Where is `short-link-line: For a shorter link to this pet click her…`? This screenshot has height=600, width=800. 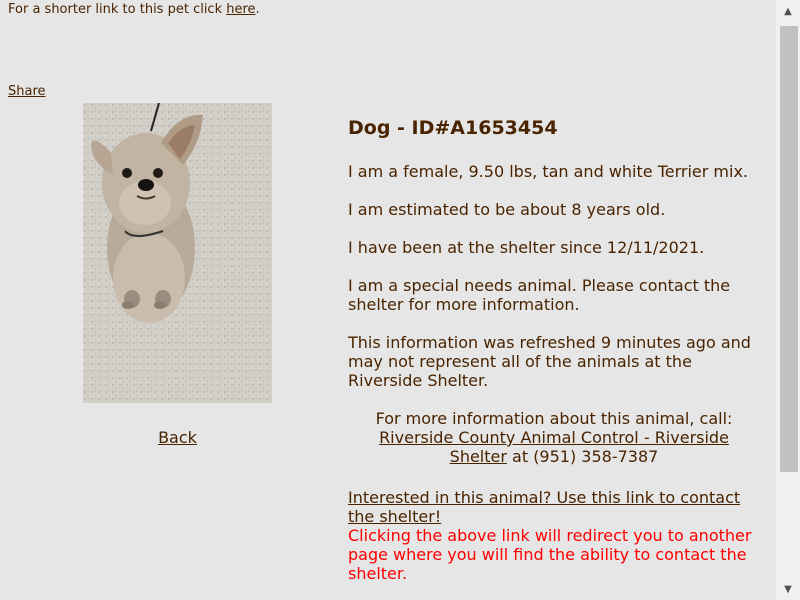 short-link-line: For a shorter link to this pet click her… is located at coordinates (134, 9).